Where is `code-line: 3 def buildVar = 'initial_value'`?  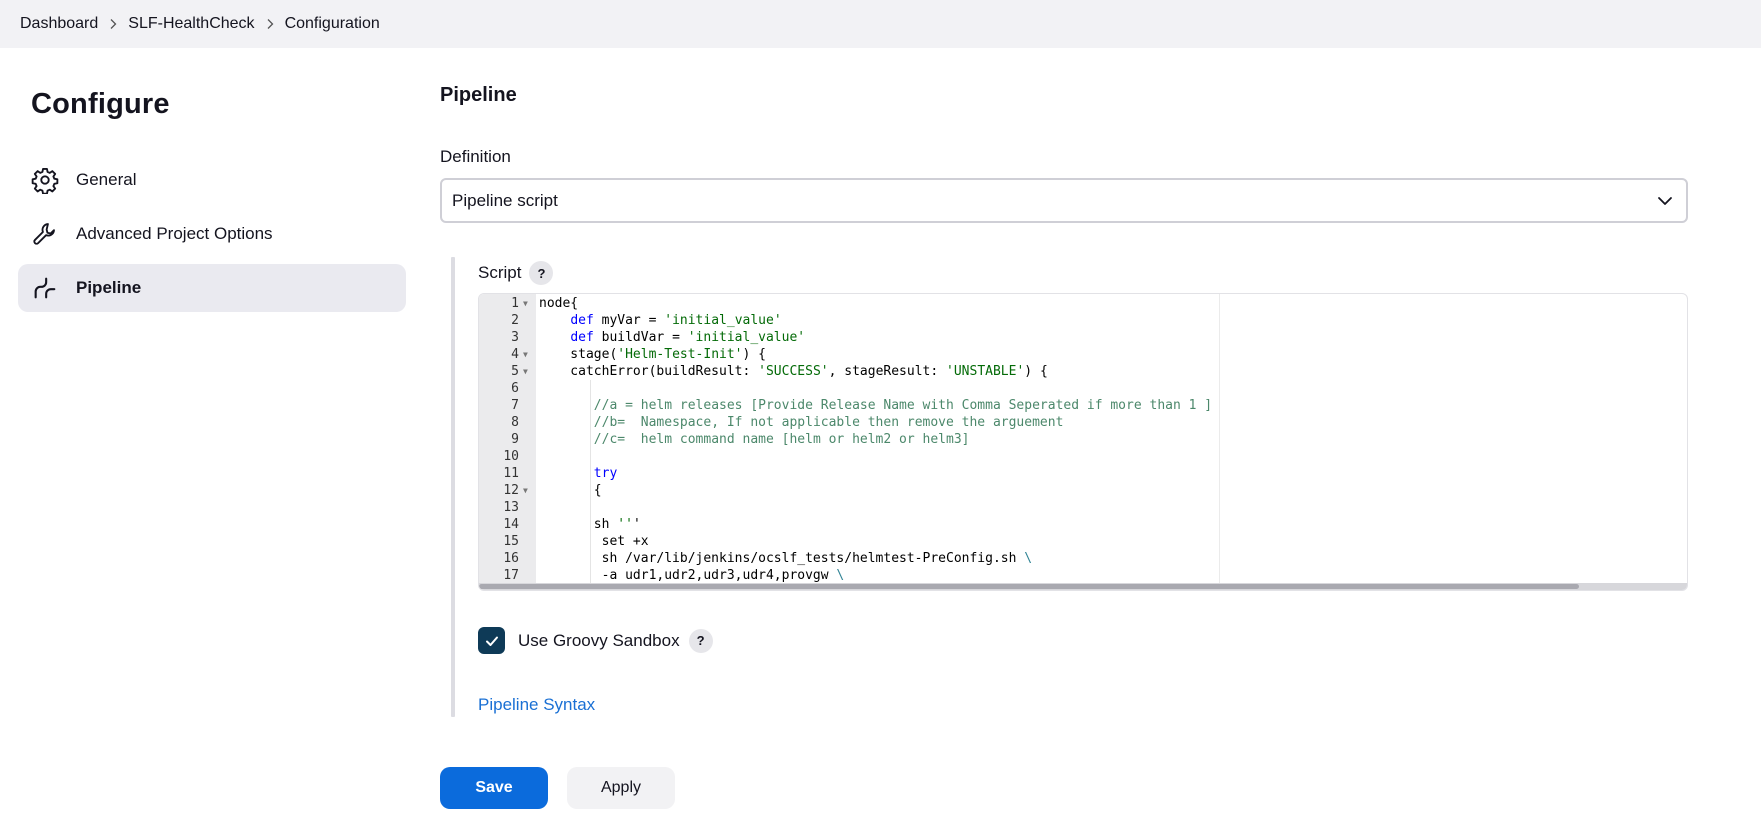
code-line: 3 def buildVar = 'initial_value' is located at coordinates (1083, 337).